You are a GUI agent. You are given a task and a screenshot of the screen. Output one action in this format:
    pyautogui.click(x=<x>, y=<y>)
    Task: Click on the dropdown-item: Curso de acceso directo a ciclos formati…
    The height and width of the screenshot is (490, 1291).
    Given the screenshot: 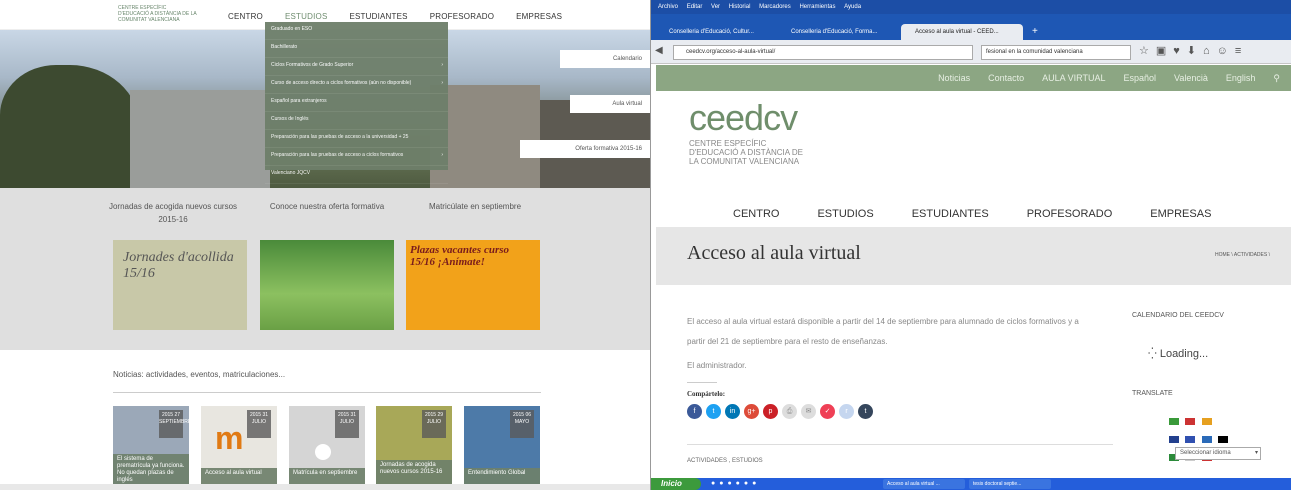 What is the action you would take?
    pyautogui.click(x=356, y=85)
    